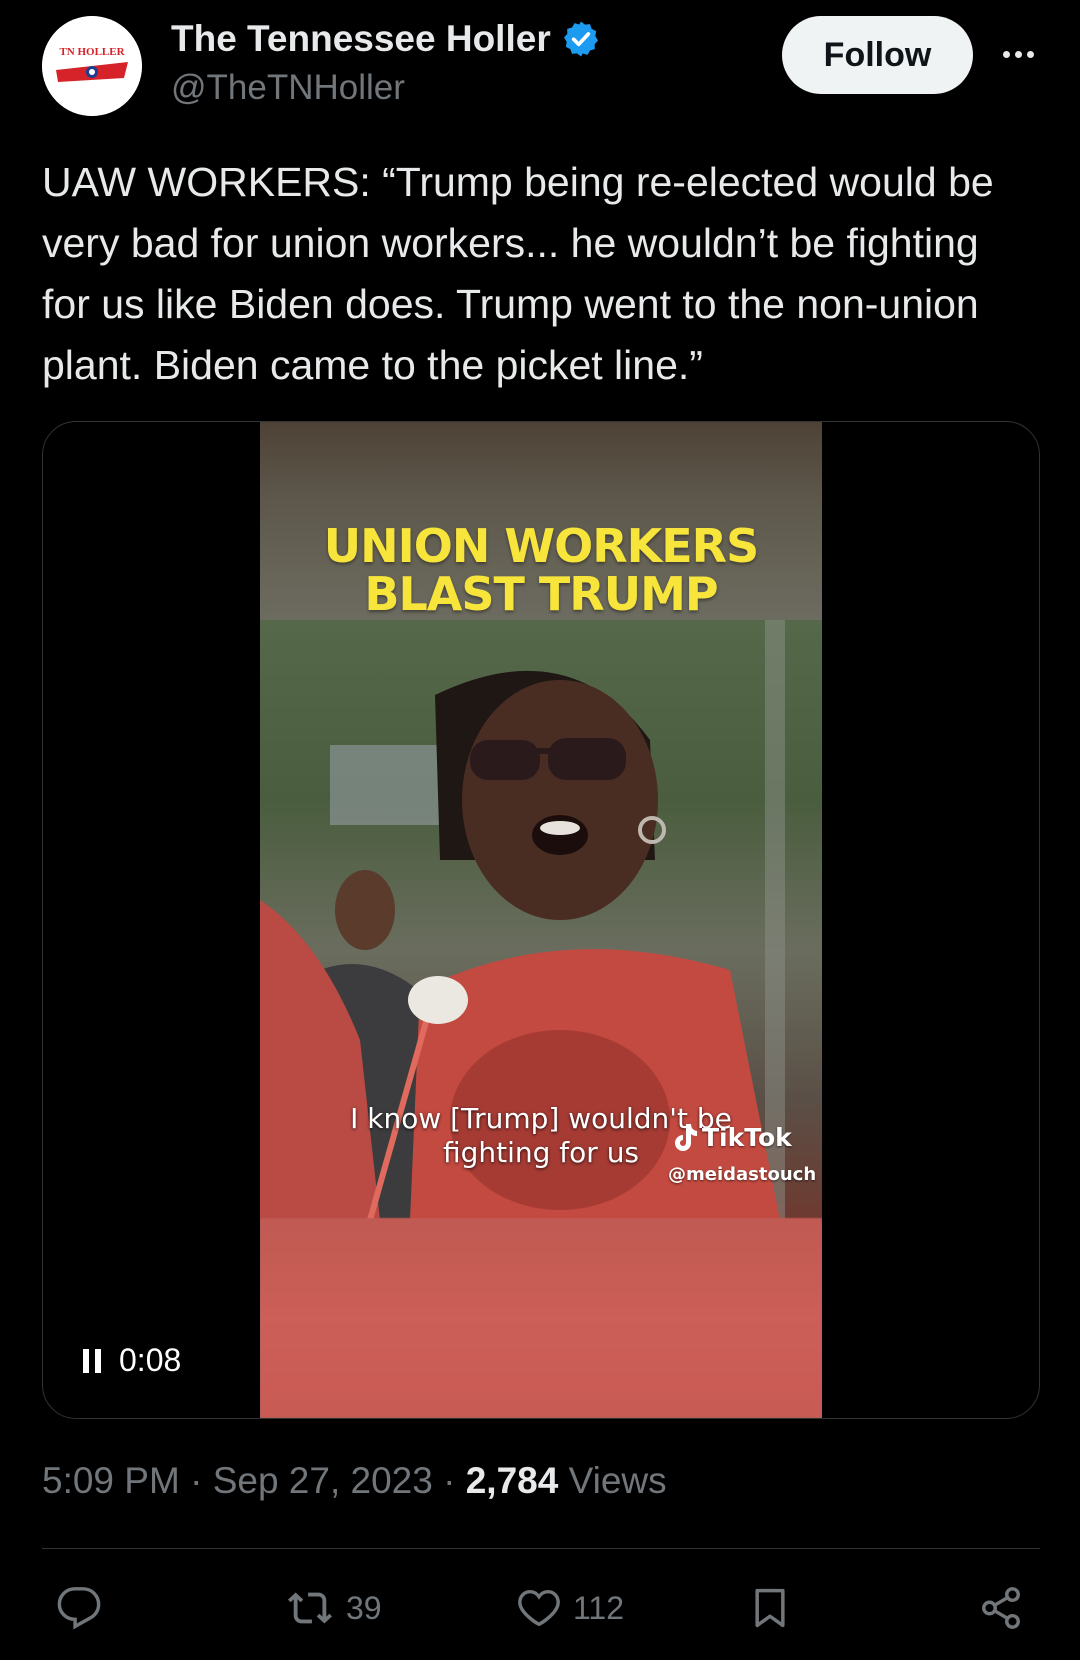  Describe the element at coordinates (79, 1608) in the screenshot. I see `reply-icon` at that location.